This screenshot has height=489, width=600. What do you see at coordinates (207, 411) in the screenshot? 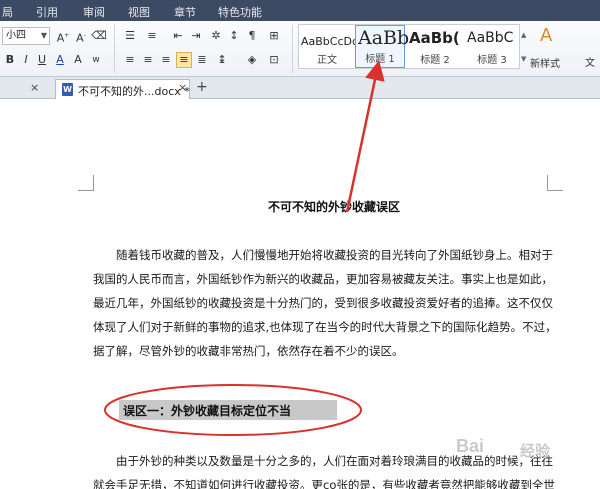
I see `section-heading: 误区一：外钞收藏目标定位不当` at bounding box center [207, 411].